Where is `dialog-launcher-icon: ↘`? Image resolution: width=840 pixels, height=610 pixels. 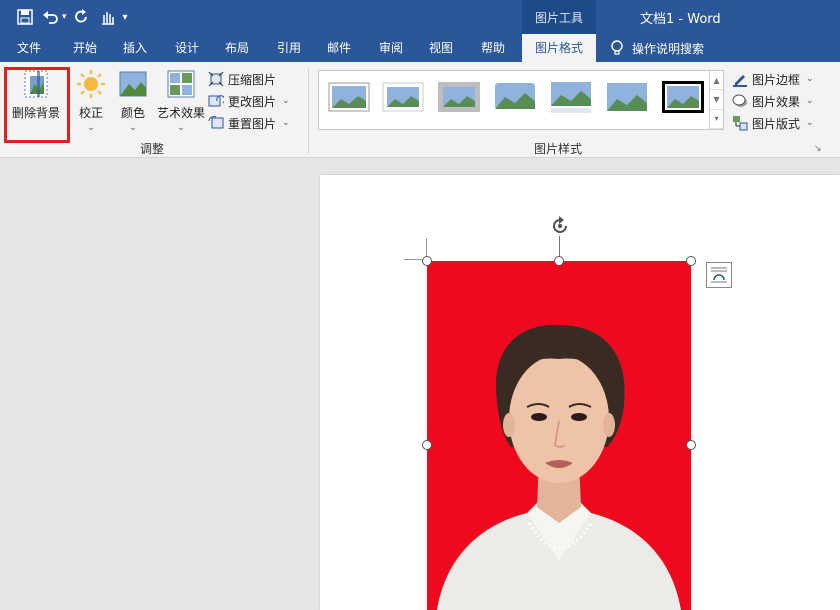 dialog-launcher-icon: ↘ is located at coordinates (818, 149).